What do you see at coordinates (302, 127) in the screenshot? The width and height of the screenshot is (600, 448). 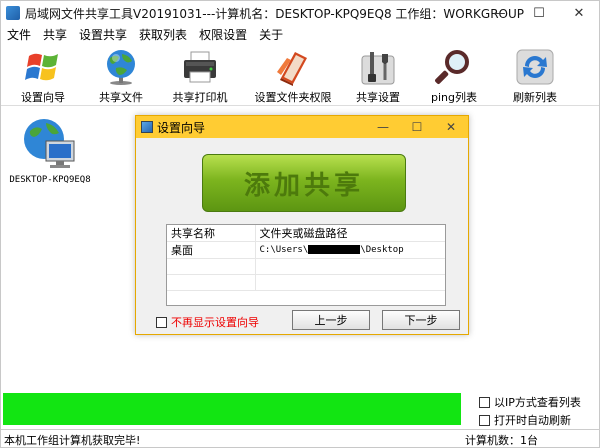 I see `dialog-title-bar: 设置向导 — ☐ ✕` at bounding box center [302, 127].